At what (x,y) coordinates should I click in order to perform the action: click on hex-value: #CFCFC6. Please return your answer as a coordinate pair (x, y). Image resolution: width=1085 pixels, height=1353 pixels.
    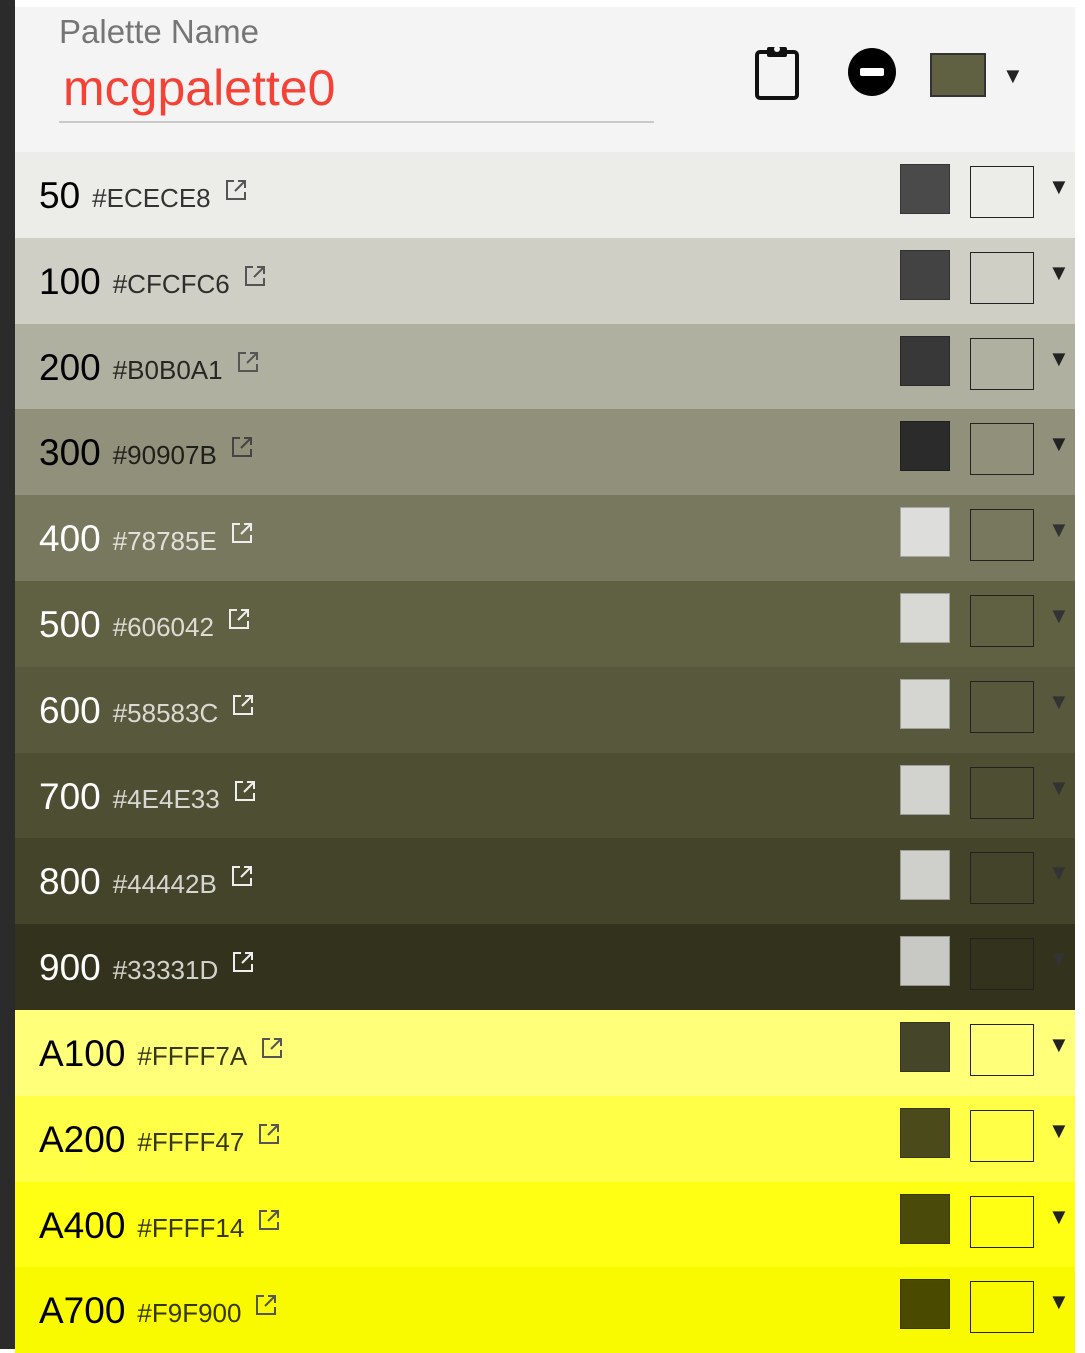
    Looking at the image, I should click on (171, 283).